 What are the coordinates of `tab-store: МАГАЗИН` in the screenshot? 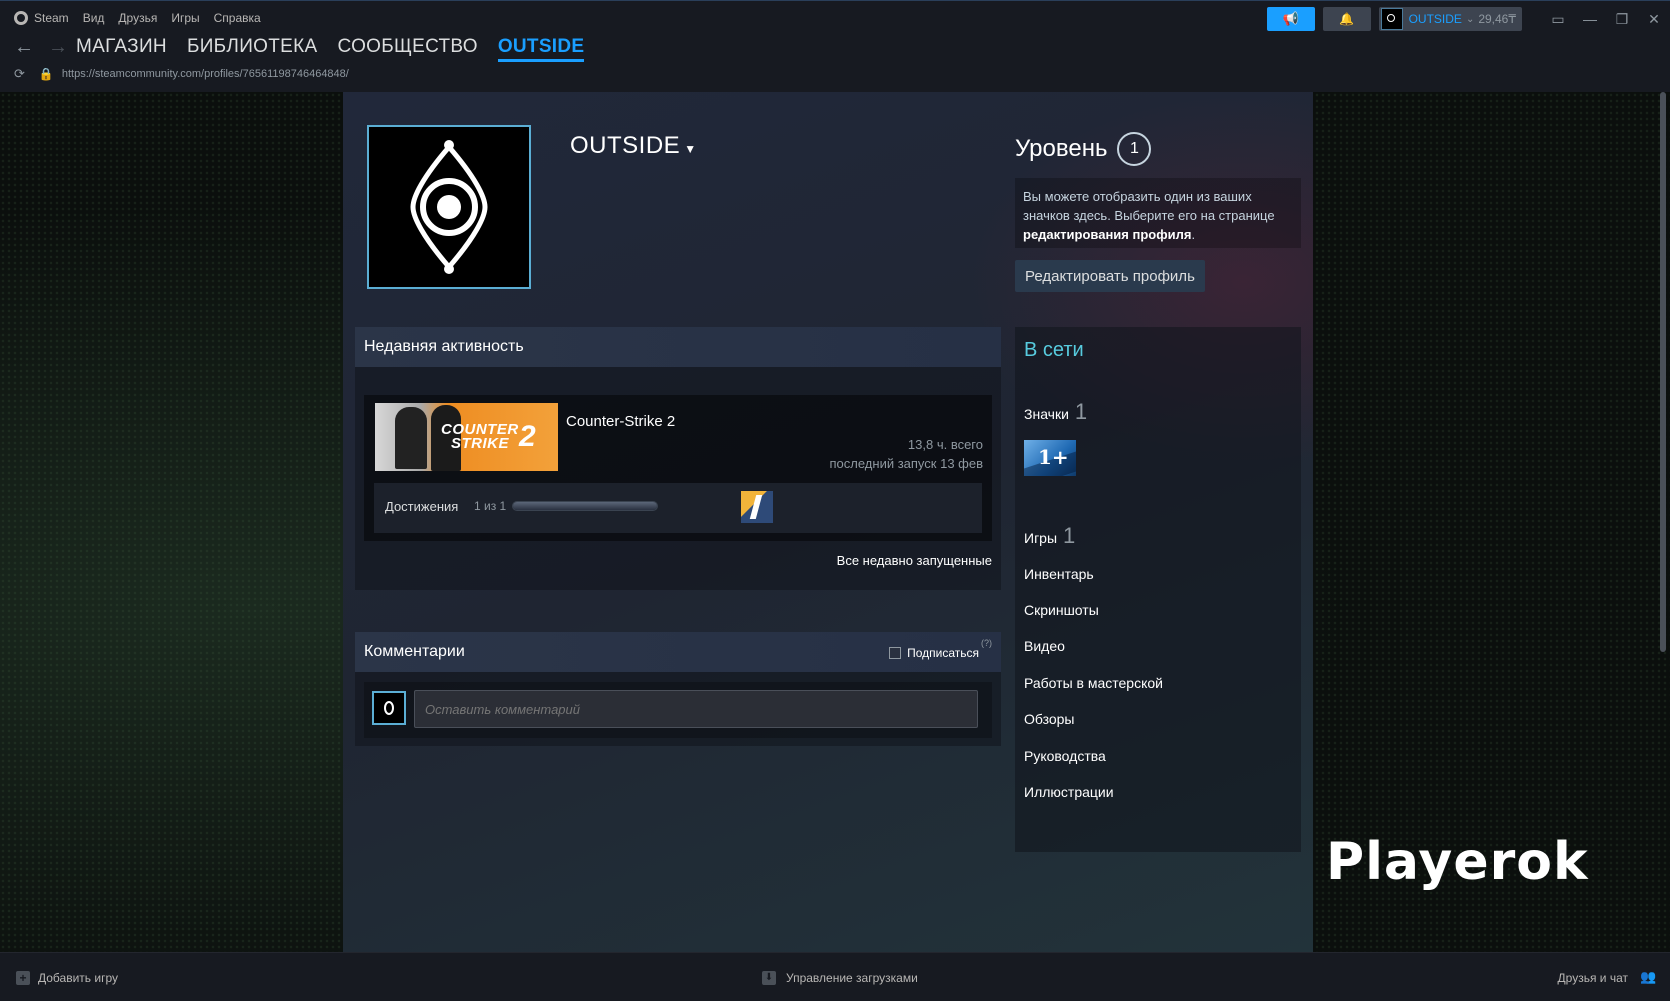 It's located at (121, 49).